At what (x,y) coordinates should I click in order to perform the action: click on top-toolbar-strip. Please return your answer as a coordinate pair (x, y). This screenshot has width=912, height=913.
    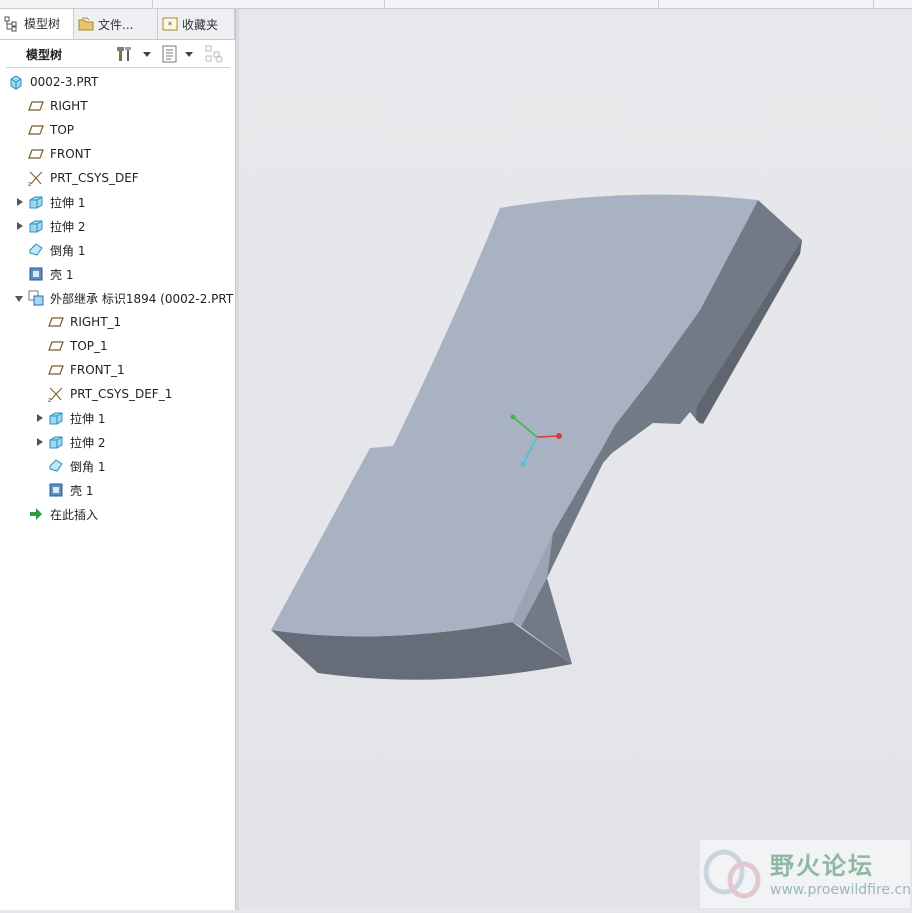
    Looking at the image, I should click on (456, 4).